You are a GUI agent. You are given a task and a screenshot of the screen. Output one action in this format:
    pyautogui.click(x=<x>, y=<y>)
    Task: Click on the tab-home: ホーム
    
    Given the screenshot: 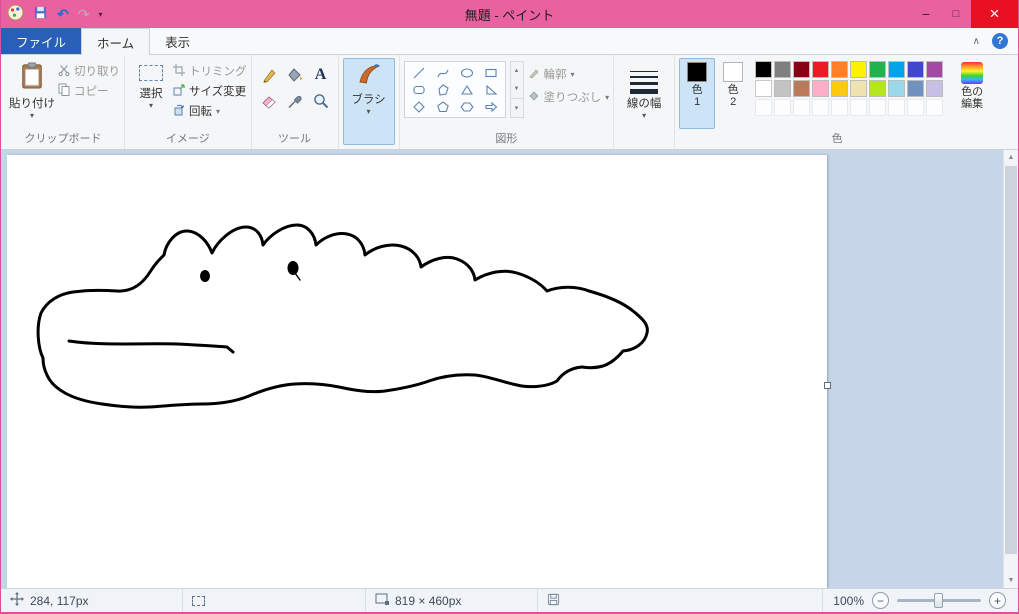 What is the action you would take?
    pyautogui.click(x=116, y=41)
    